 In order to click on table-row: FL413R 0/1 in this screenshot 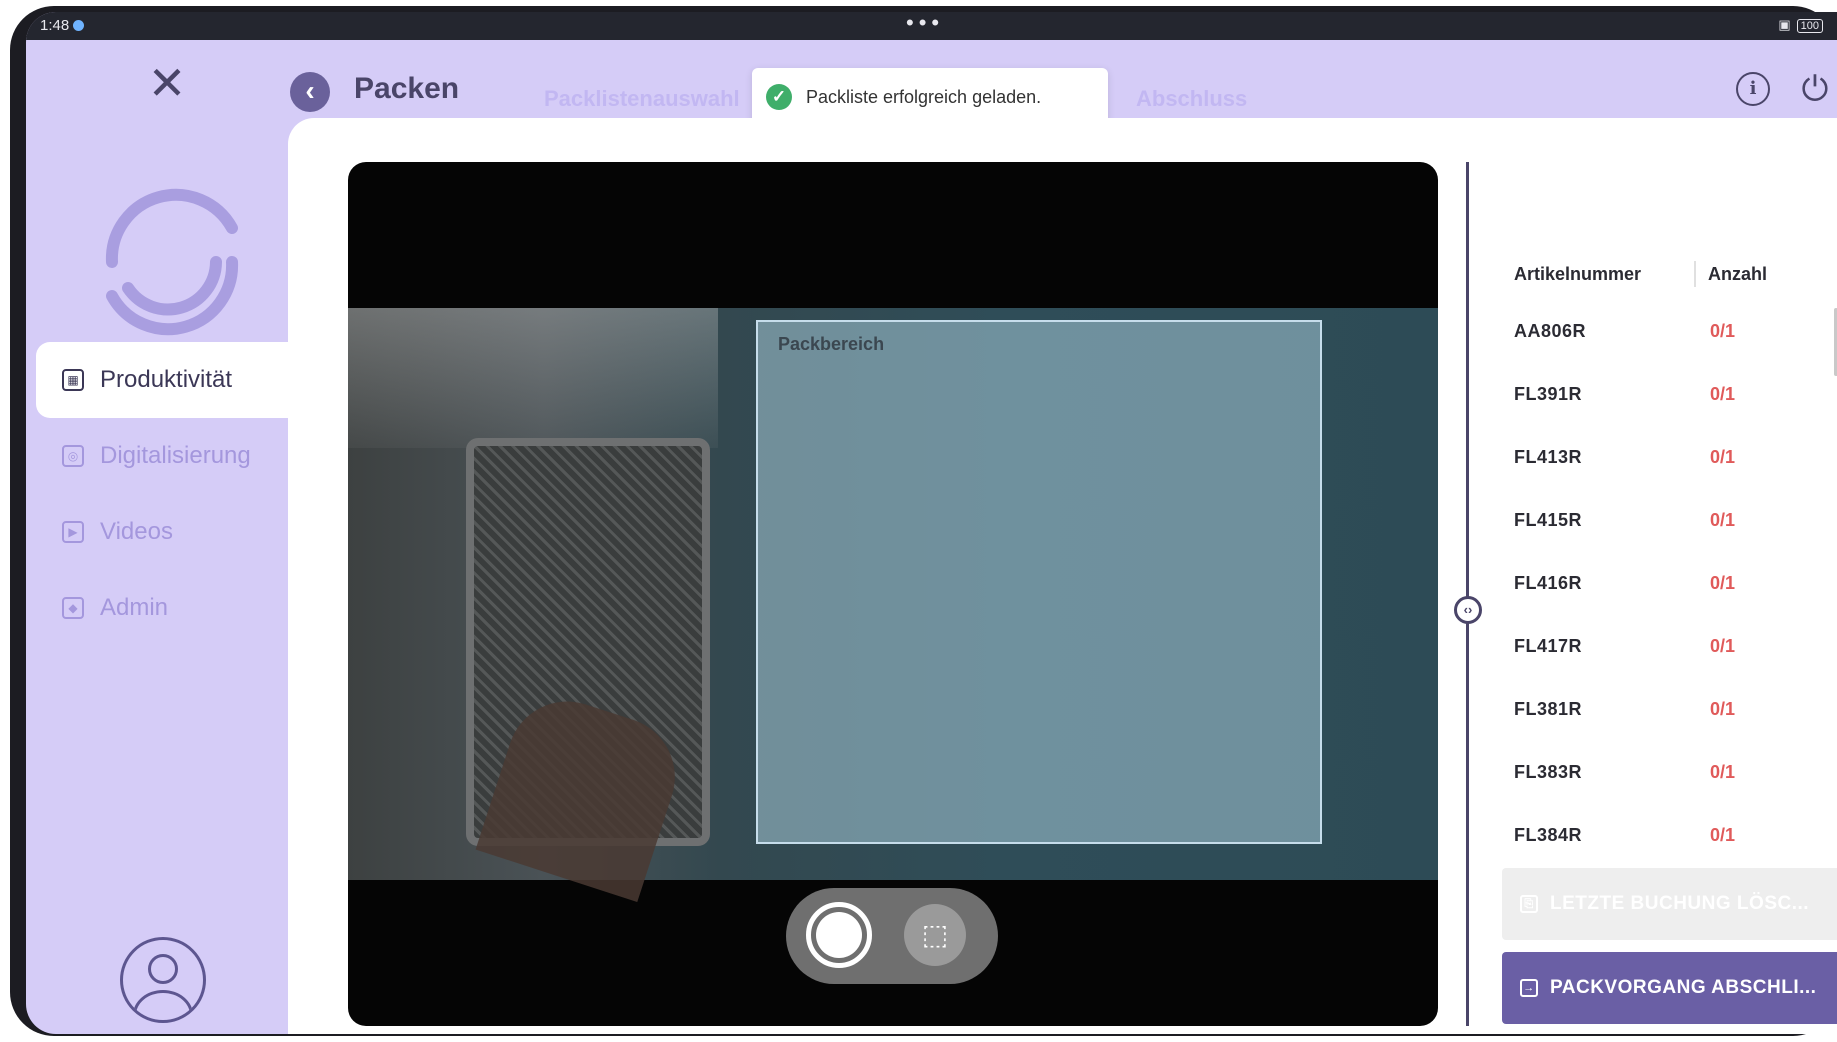, I will do `click(1667, 457)`.